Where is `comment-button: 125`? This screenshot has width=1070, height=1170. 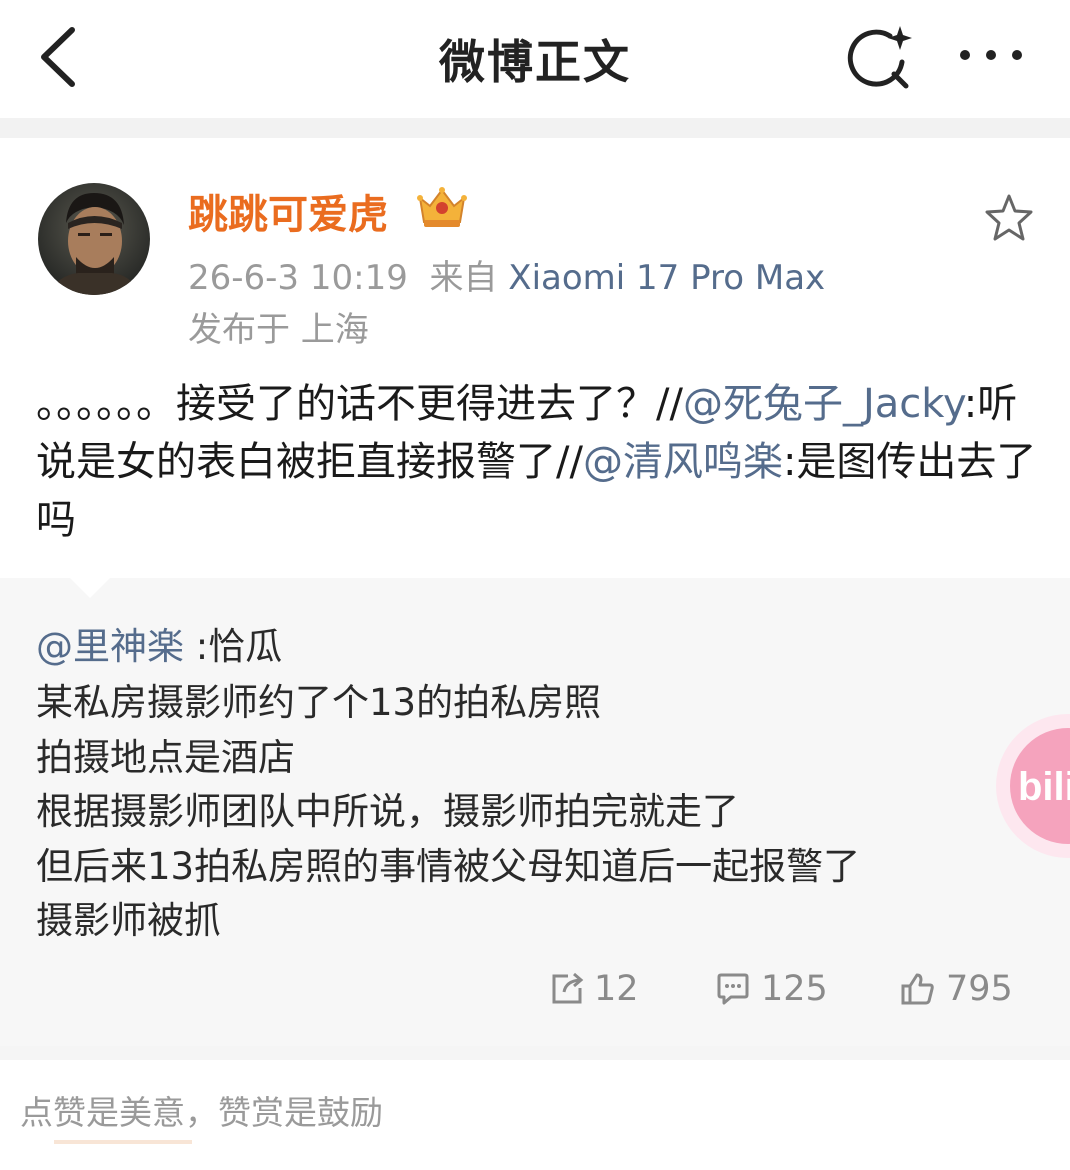
comment-button: 125 is located at coordinates (771, 989).